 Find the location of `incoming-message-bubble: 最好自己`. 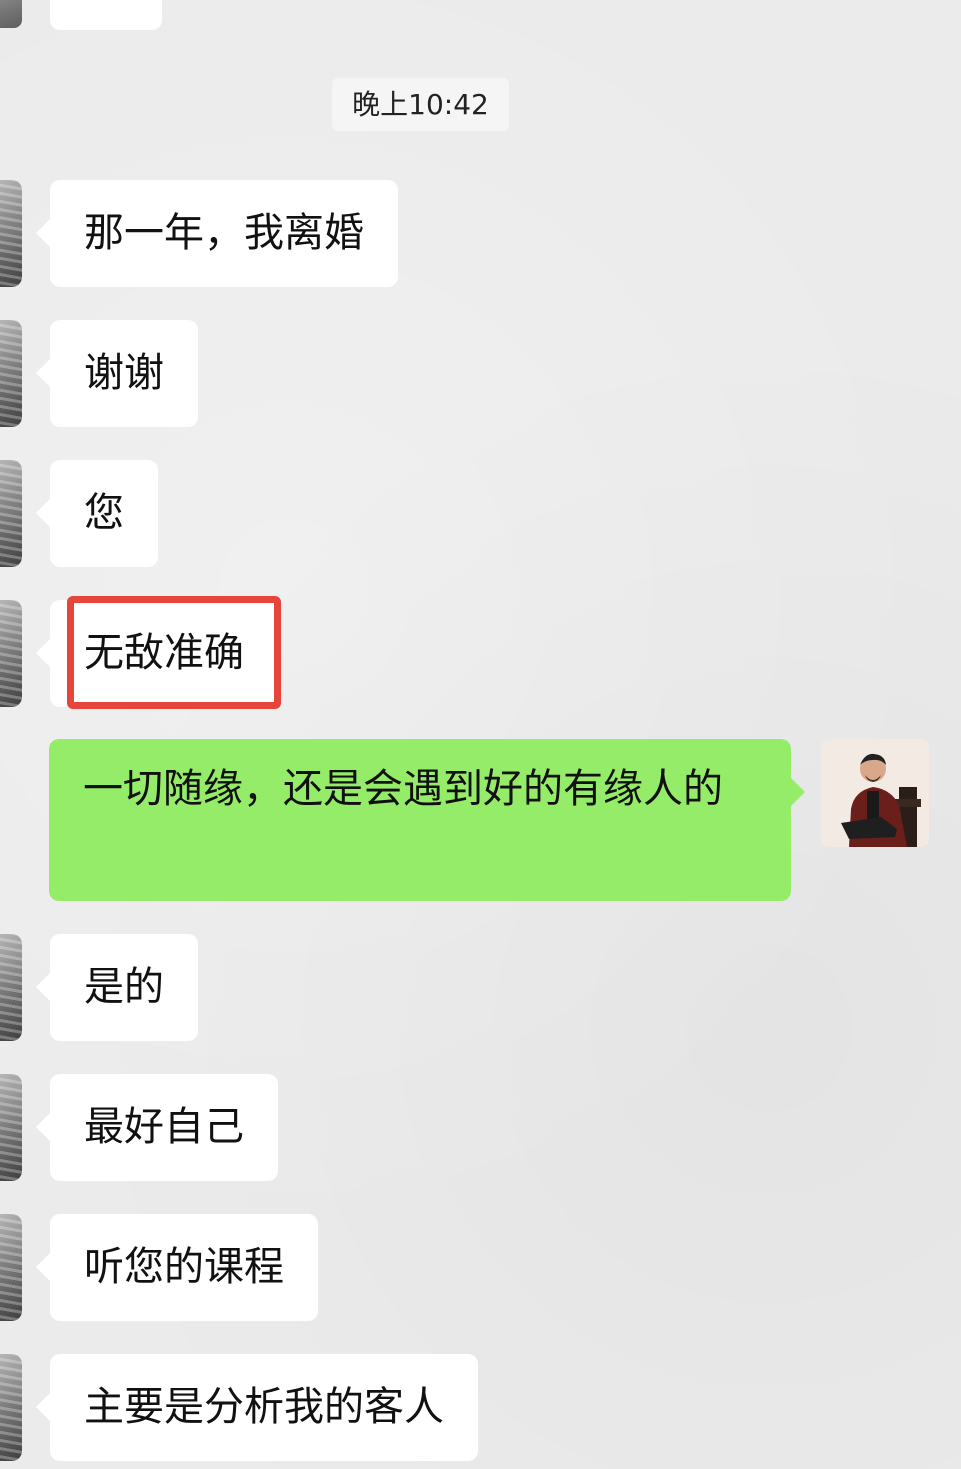

incoming-message-bubble: 最好自己 is located at coordinates (157, 1127).